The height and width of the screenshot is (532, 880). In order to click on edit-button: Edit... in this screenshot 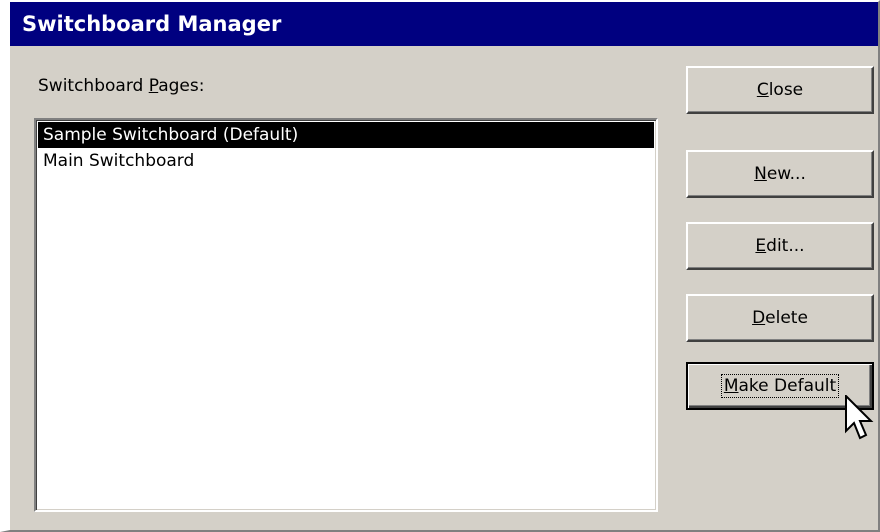, I will do `click(780, 246)`.